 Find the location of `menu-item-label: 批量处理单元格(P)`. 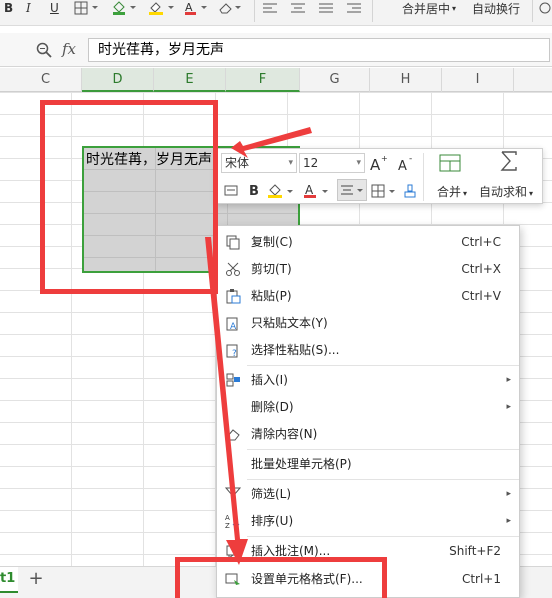

menu-item-label: 批量处理单元格(P) is located at coordinates (301, 464).